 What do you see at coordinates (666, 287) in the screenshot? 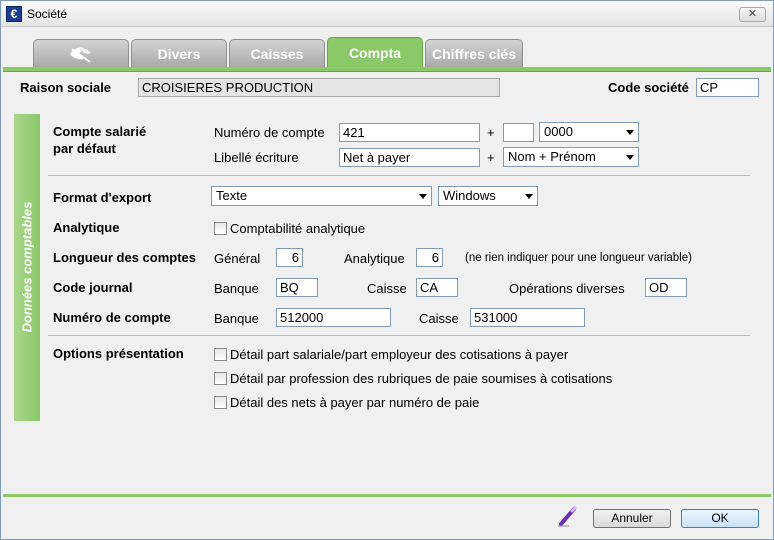
I see `operations-diverses-field: OD` at bounding box center [666, 287].